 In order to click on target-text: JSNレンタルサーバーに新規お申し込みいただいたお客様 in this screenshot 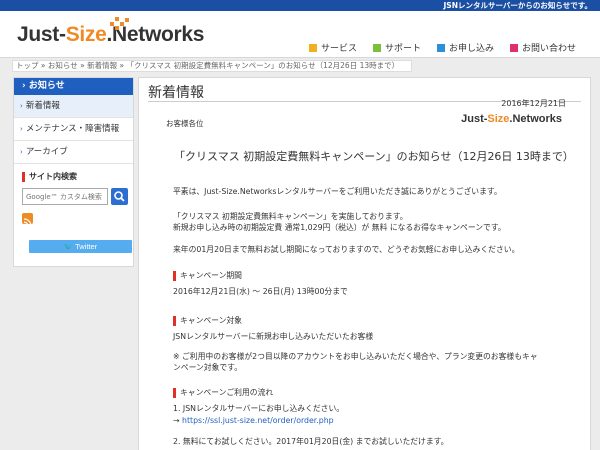, I will do `click(273, 336)`.